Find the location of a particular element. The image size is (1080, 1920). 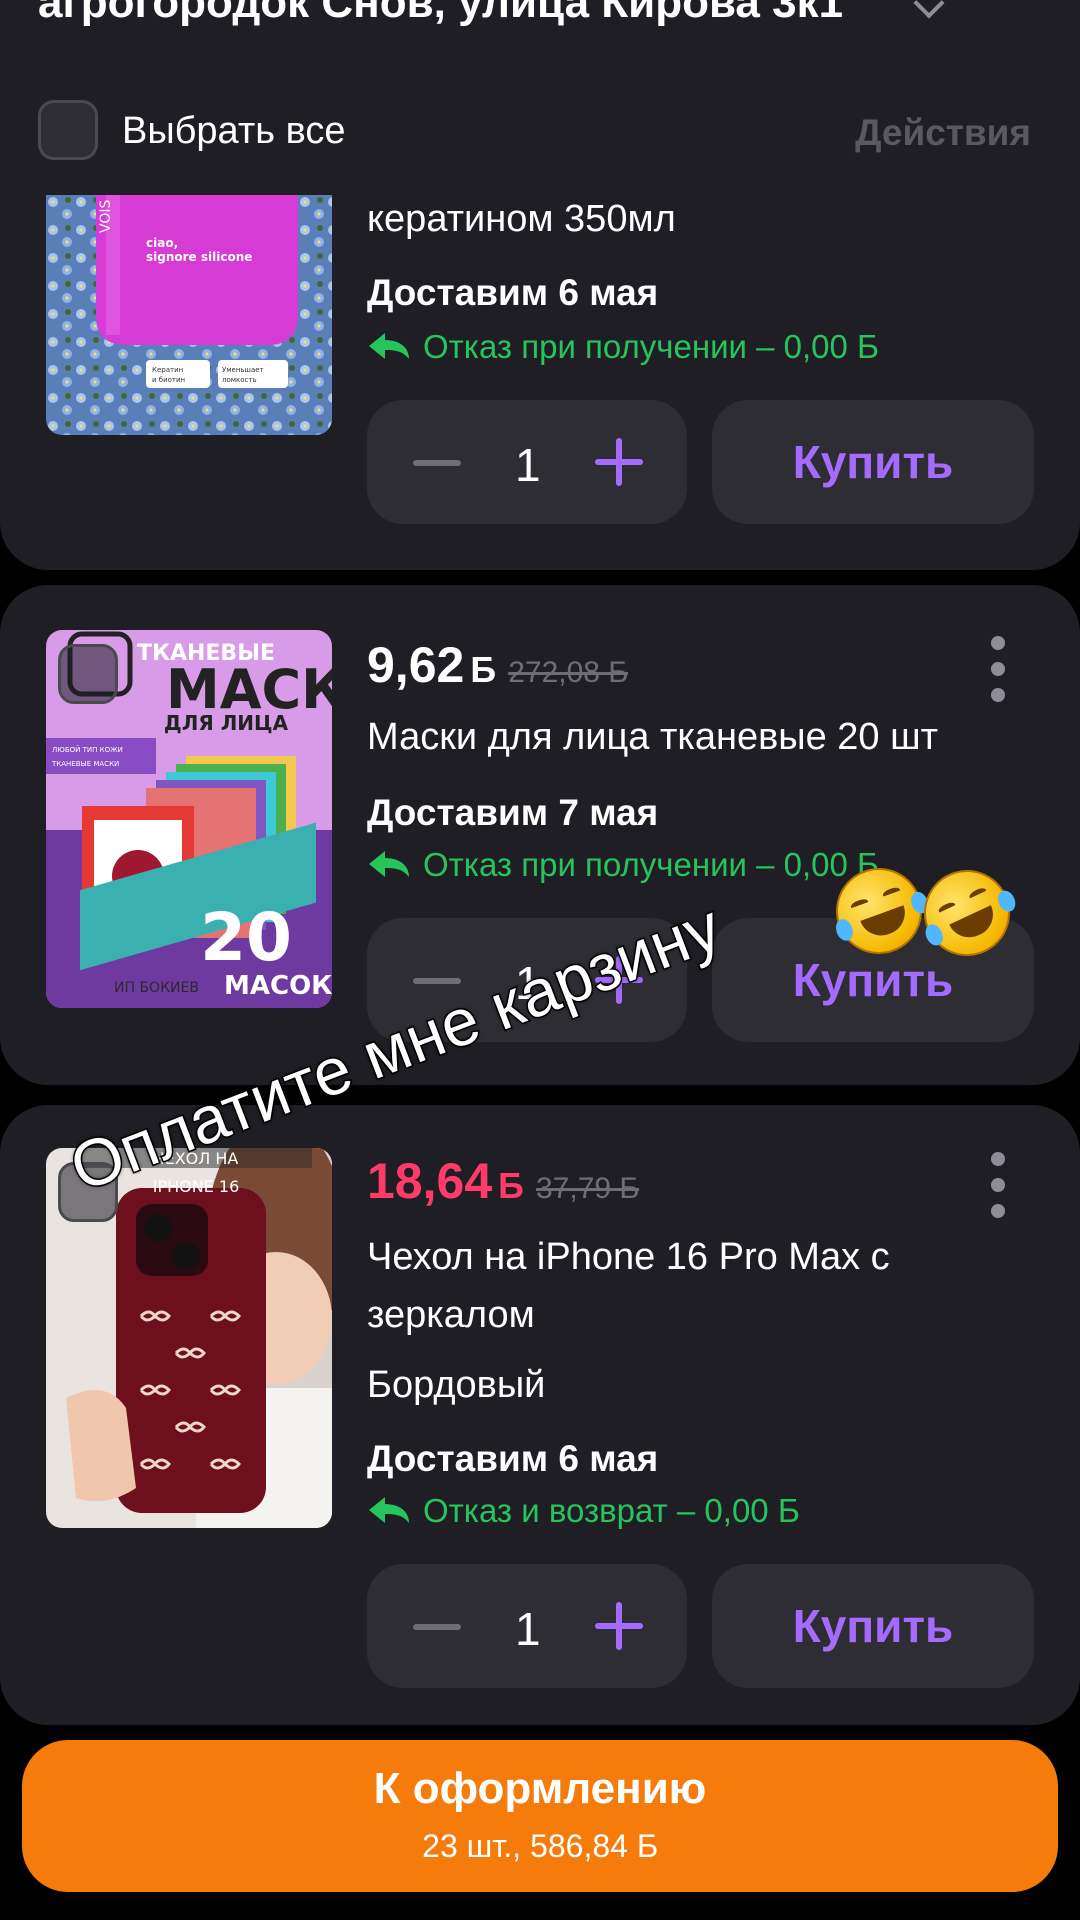

svg-text: ломкость is located at coordinates (239, 380).